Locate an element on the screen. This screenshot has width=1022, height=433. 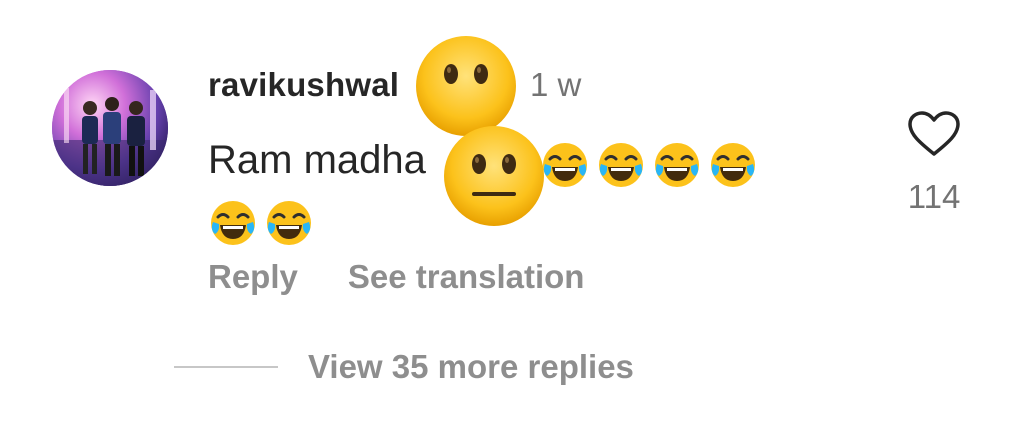
avatar is located at coordinates (110, 128).